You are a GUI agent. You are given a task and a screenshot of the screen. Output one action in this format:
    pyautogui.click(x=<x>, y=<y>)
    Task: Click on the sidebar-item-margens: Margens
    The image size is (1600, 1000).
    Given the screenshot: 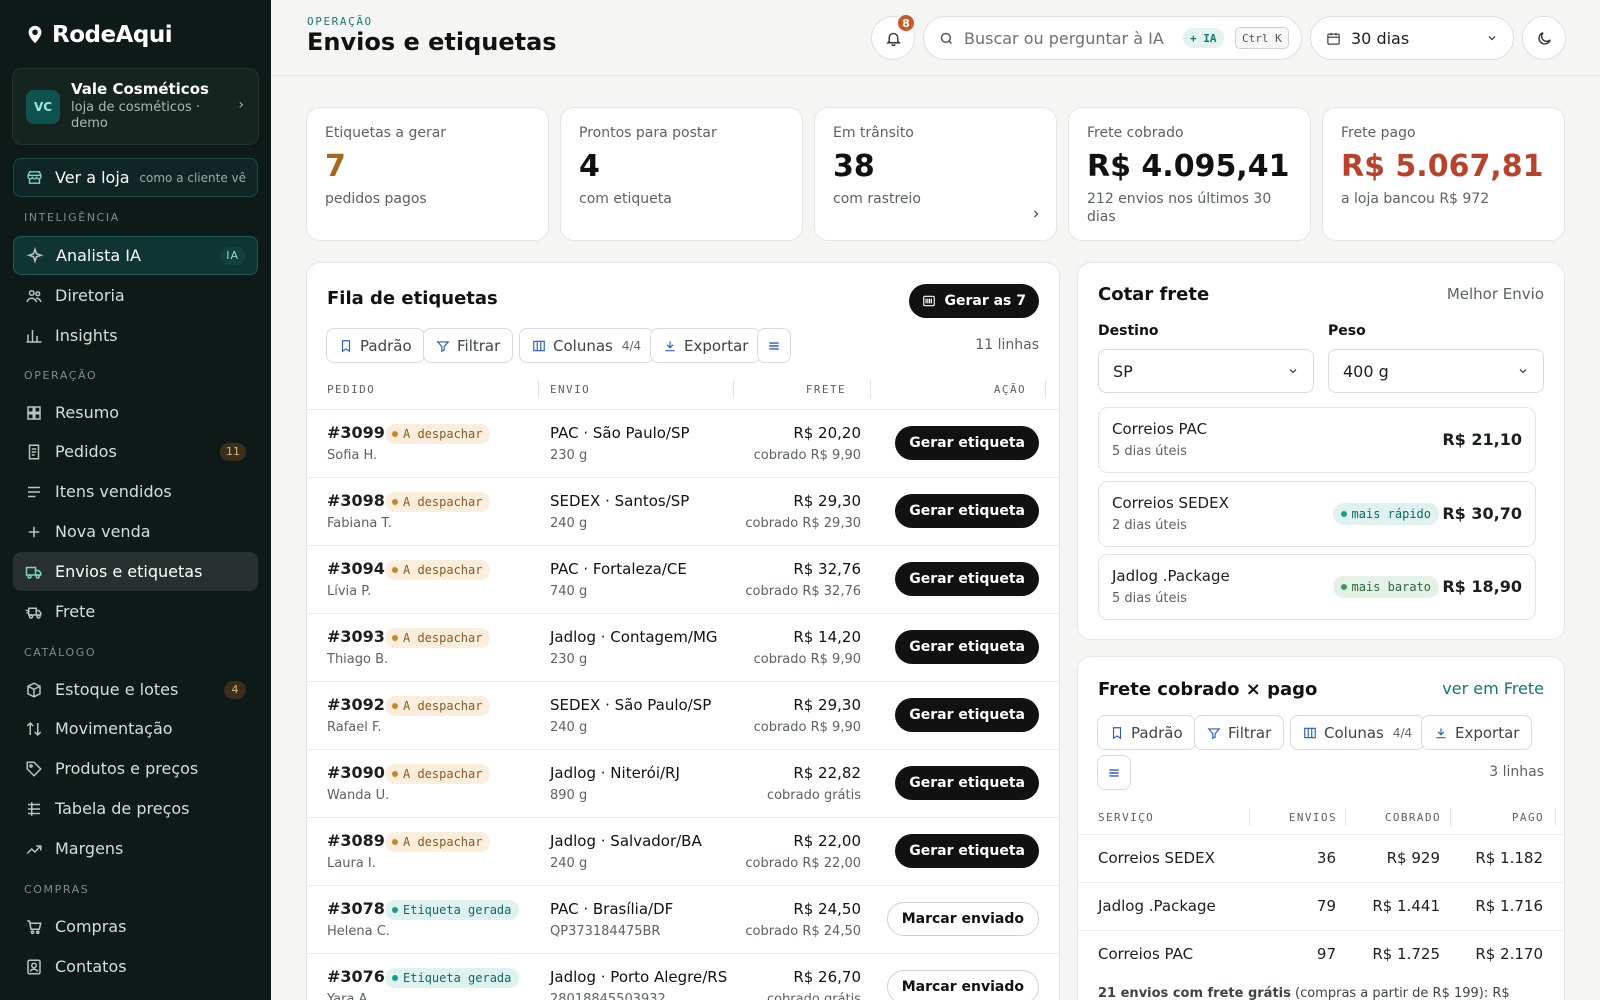 What is the action you would take?
    pyautogui.click(x=135, y=848)
    